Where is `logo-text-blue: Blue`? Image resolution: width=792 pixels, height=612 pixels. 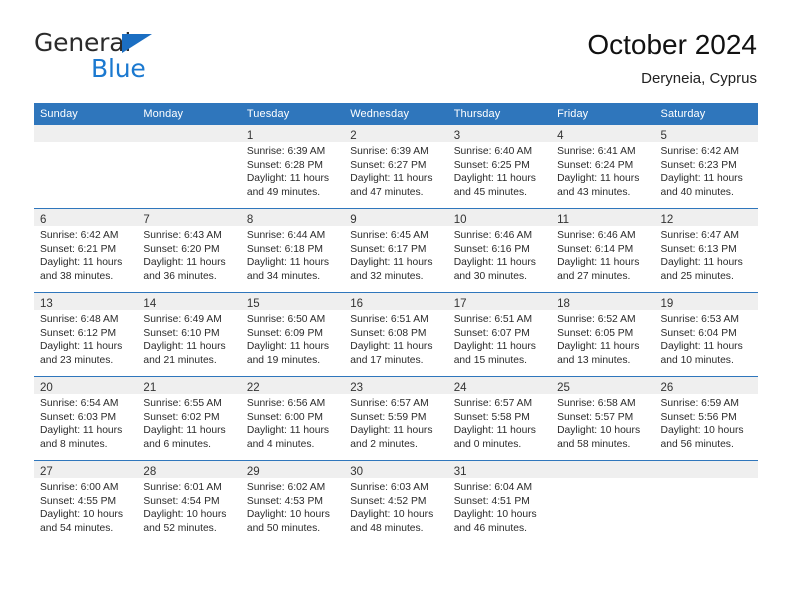
logo-text-blue: Blue is located at coordinates (118, 68).